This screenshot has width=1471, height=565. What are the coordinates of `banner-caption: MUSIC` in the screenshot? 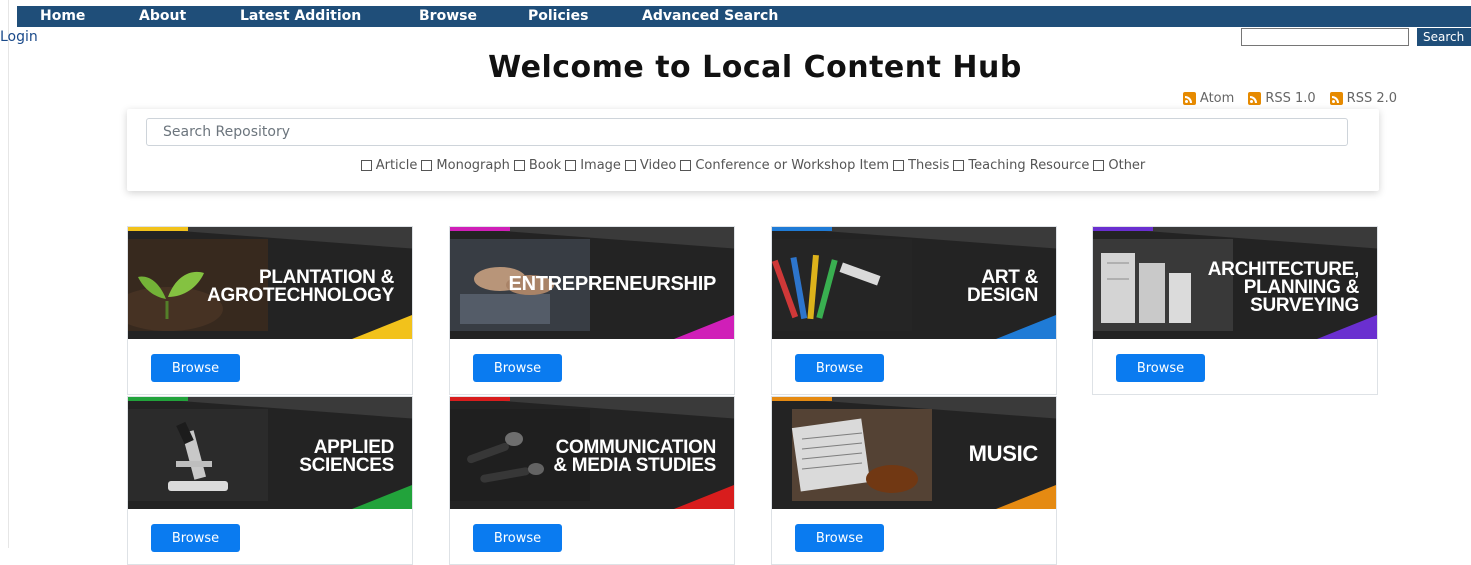 It's located at (1003, 453).